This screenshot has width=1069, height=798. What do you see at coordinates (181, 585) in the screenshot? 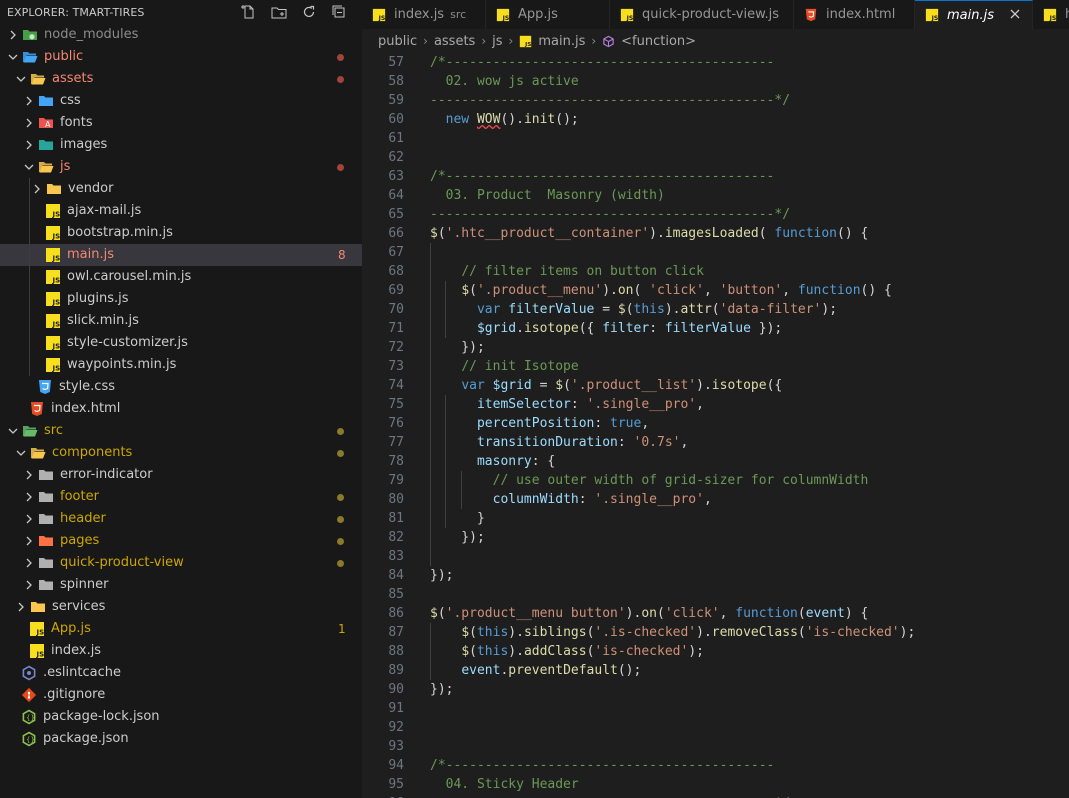
I see `tree-folder: spinner` at bounding box center [181, 585].